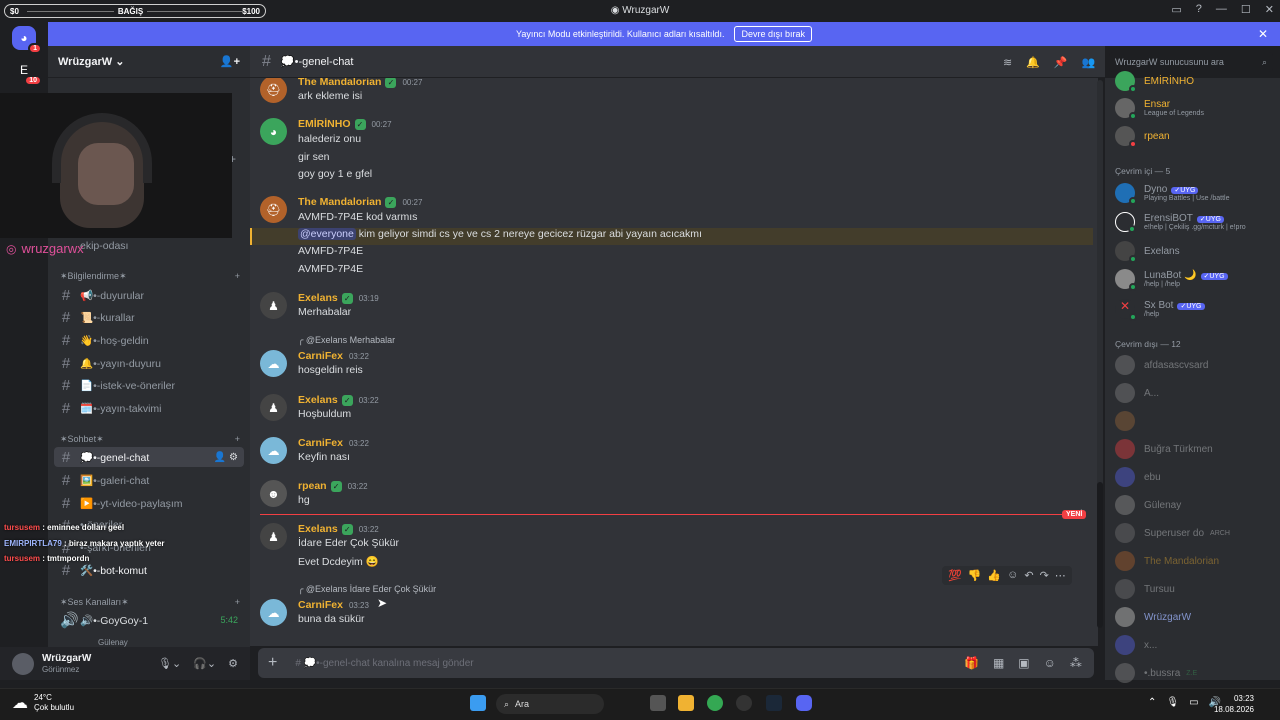  Describe the element at coordinates (27, 72) in the screenshot. I see `server-icon: E 10` at that location.